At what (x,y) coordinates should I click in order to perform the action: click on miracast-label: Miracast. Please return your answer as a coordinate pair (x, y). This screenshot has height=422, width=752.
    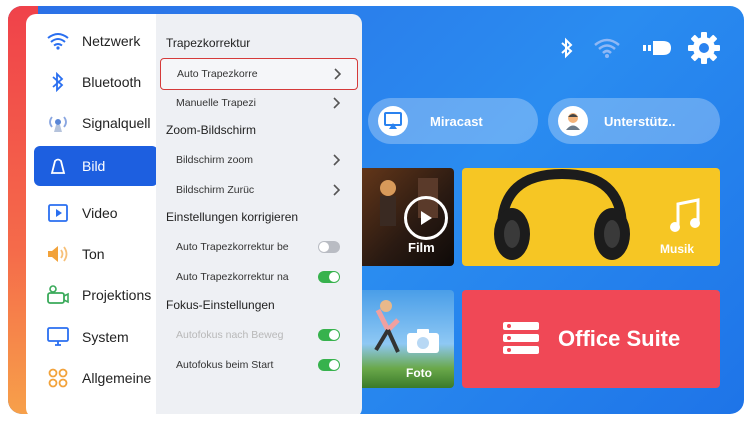
    Looking at the image, I should click on (456, 121).